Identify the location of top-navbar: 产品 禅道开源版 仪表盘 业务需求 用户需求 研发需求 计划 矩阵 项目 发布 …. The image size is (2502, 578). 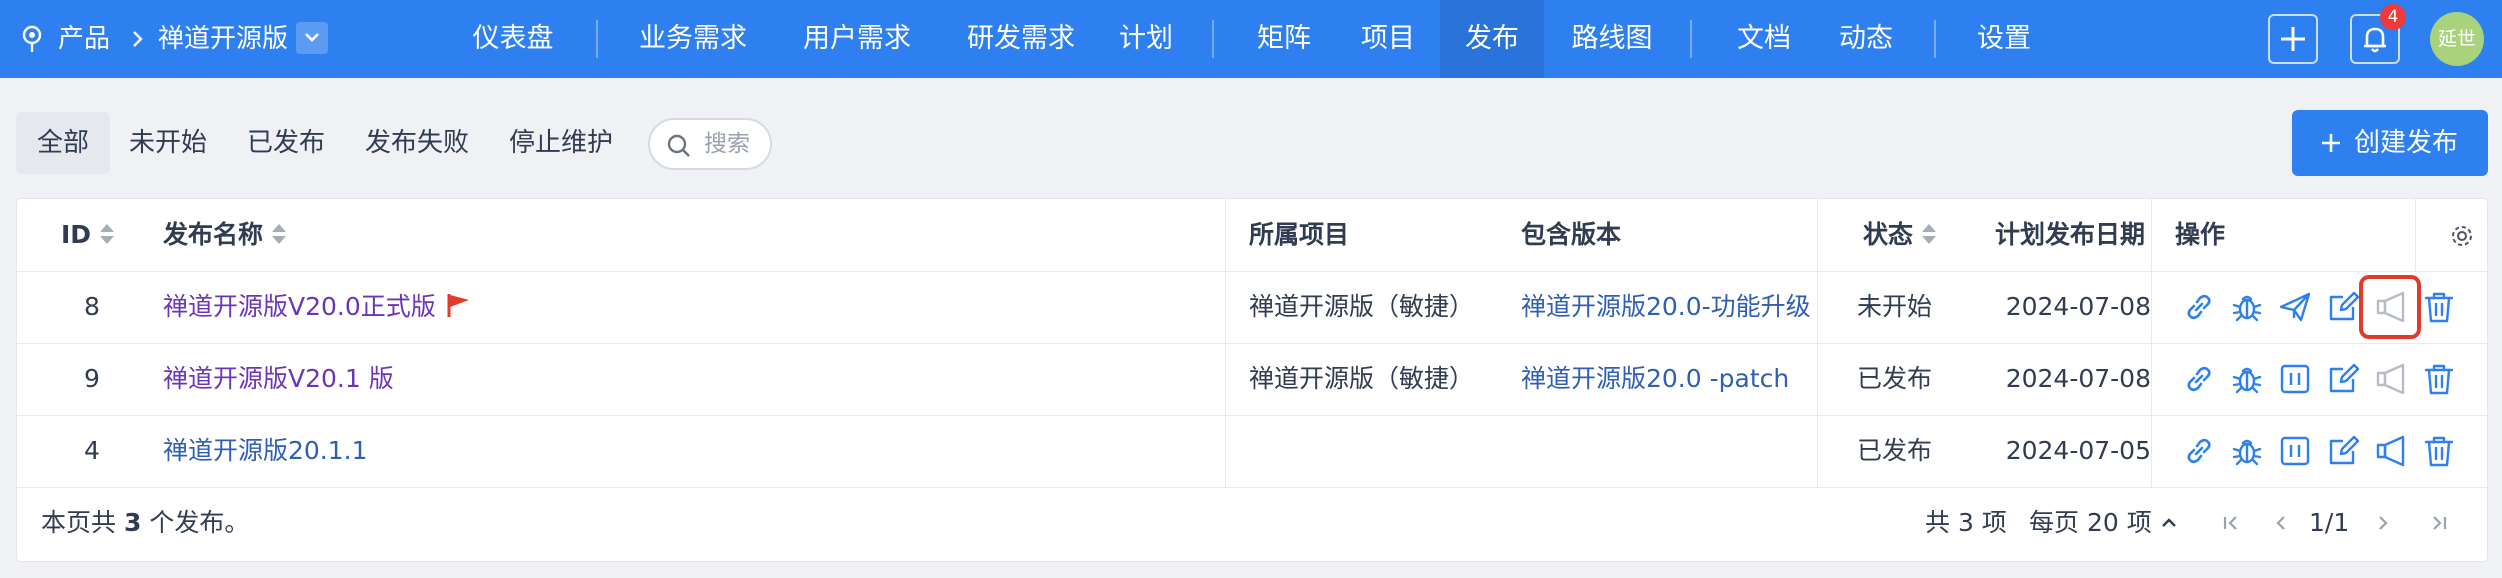
(1251, 39).